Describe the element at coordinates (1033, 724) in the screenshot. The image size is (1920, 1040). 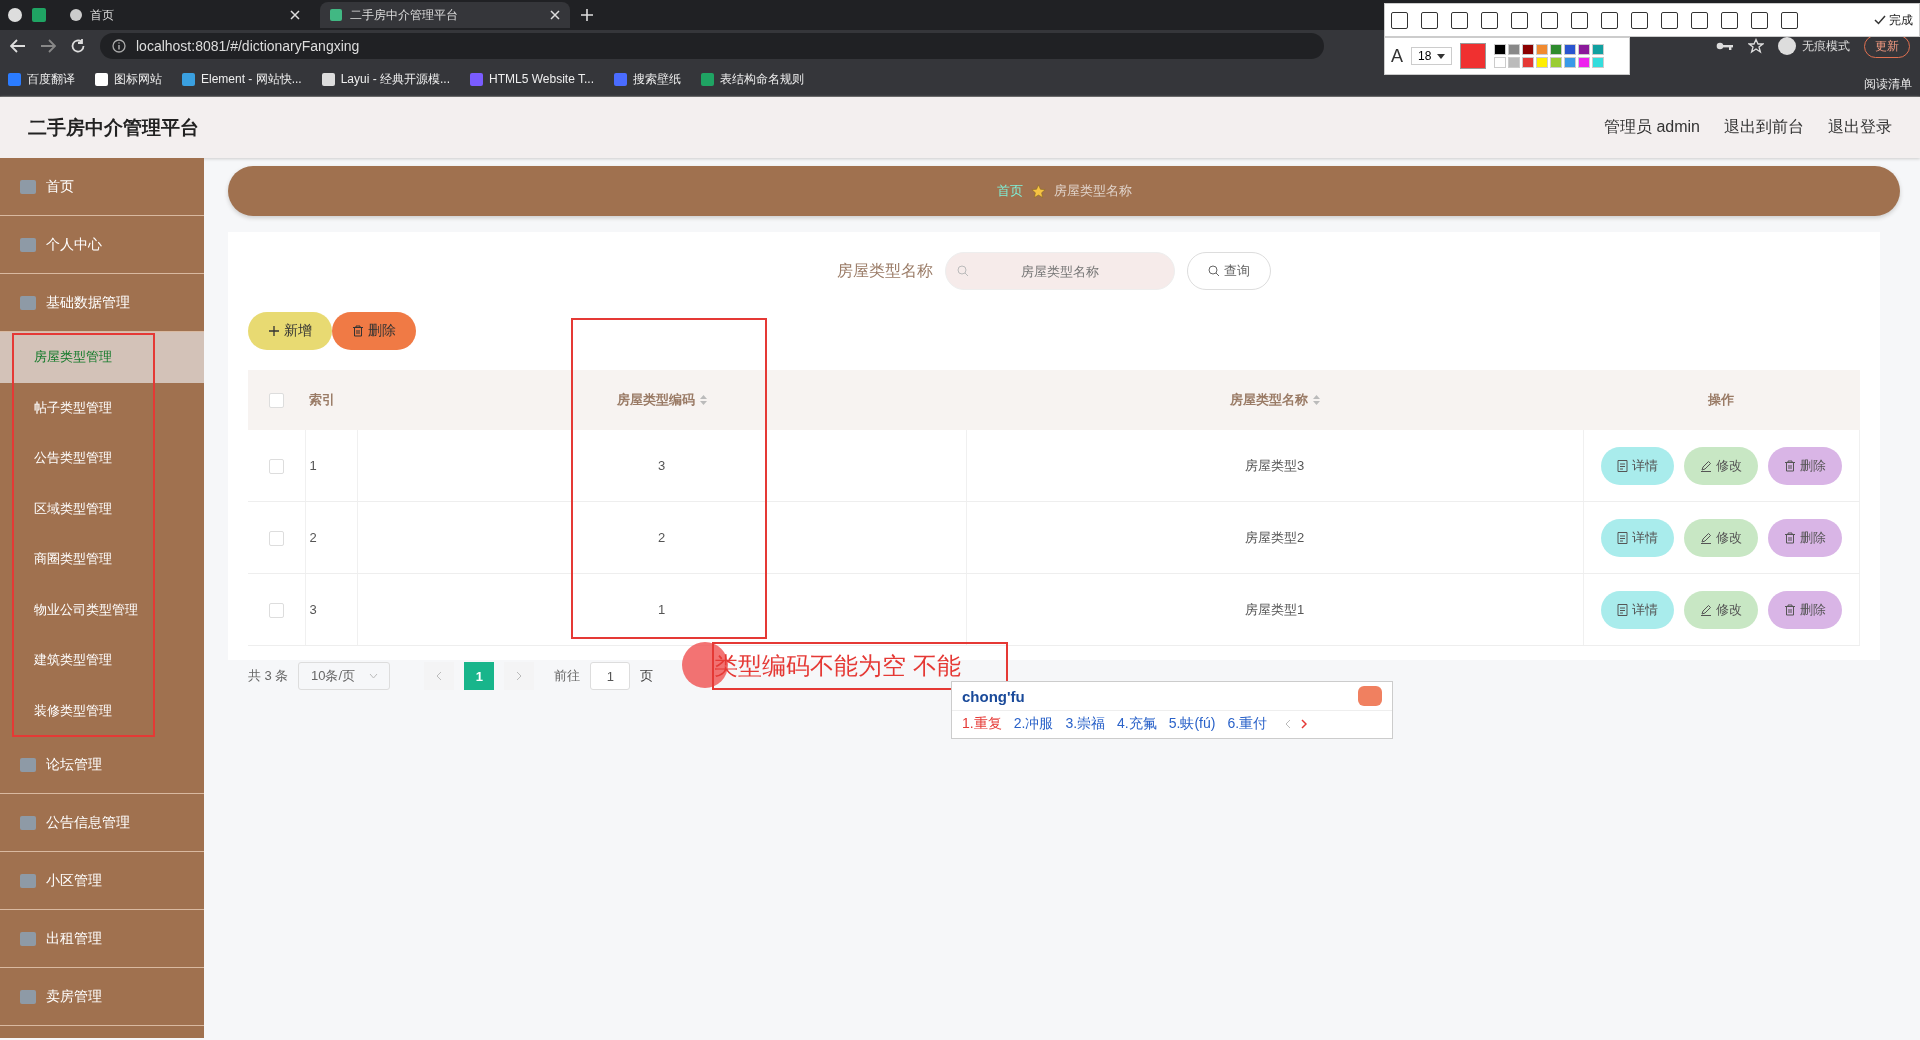
I see `ime-candidate: 2.冲服` at that location.